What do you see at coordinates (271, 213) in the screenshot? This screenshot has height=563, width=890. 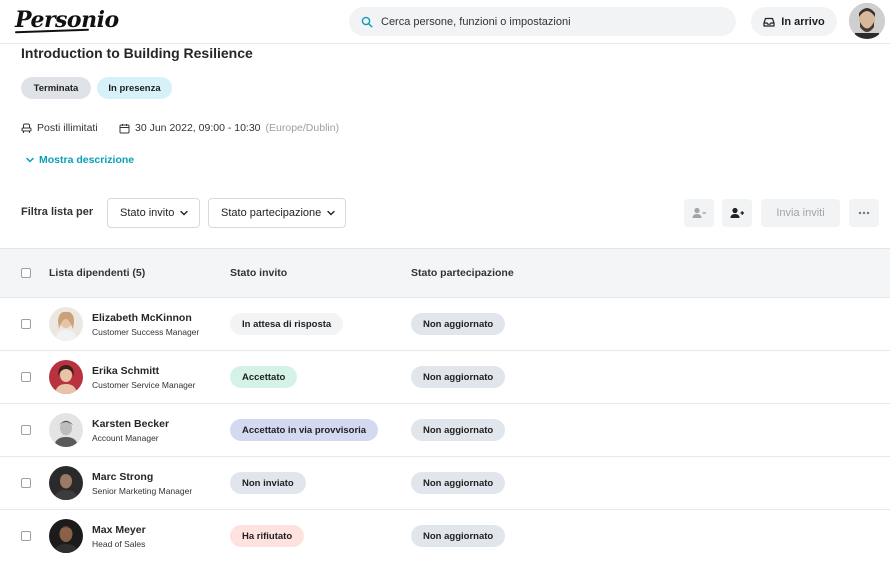 I see `participation-status-dropdown-label: Stato partecipazione` at bounding box center [271, 213].